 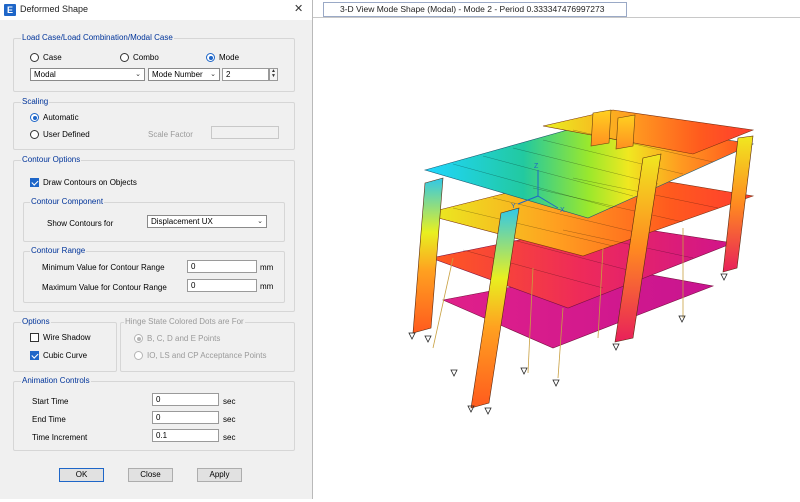 I want to click on radio-hinge-acceptance-label: IO, LS and CP Acceptance Points, so click(x=207, y=355).